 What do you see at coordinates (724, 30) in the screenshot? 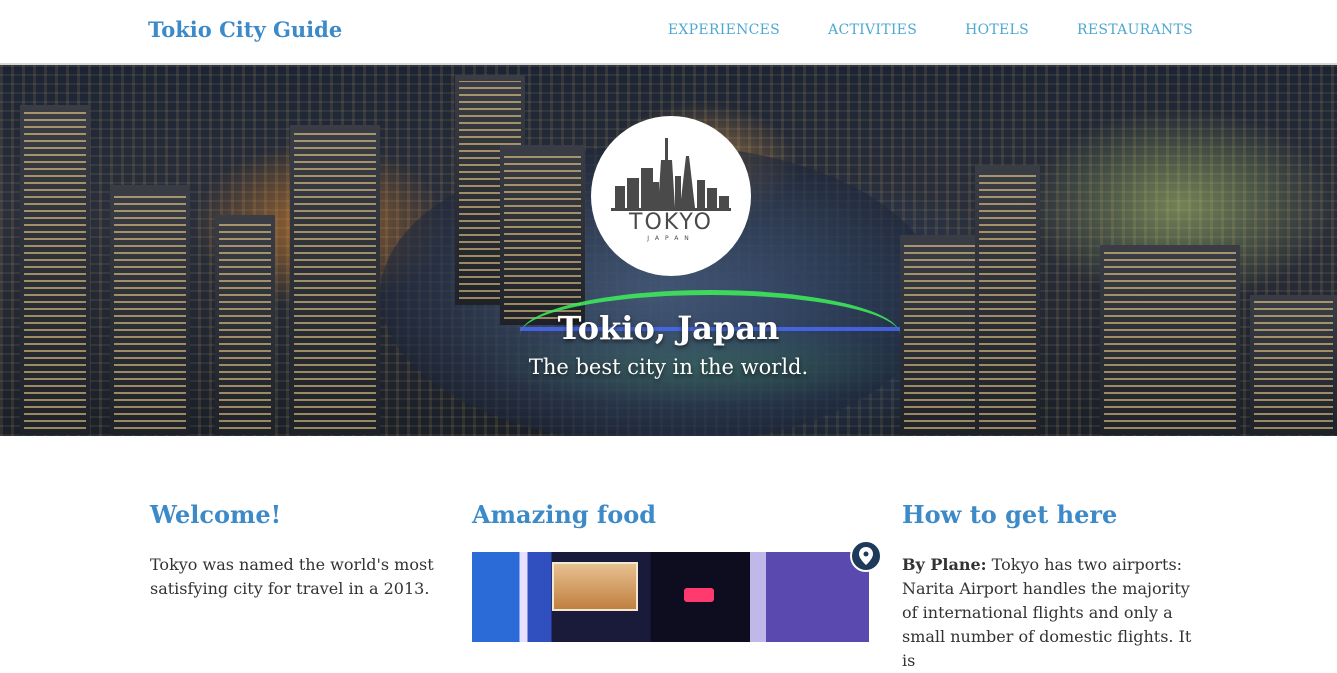
I see `nav-link-experiences: EXPERIENCES` at bounding box center [724, 30].